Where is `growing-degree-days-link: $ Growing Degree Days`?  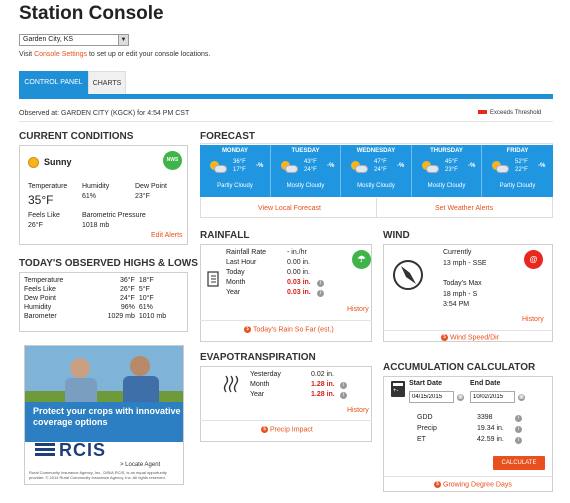 growing-degree-days-link: $ Growing Degree Days is located at coordinates (473, 484).